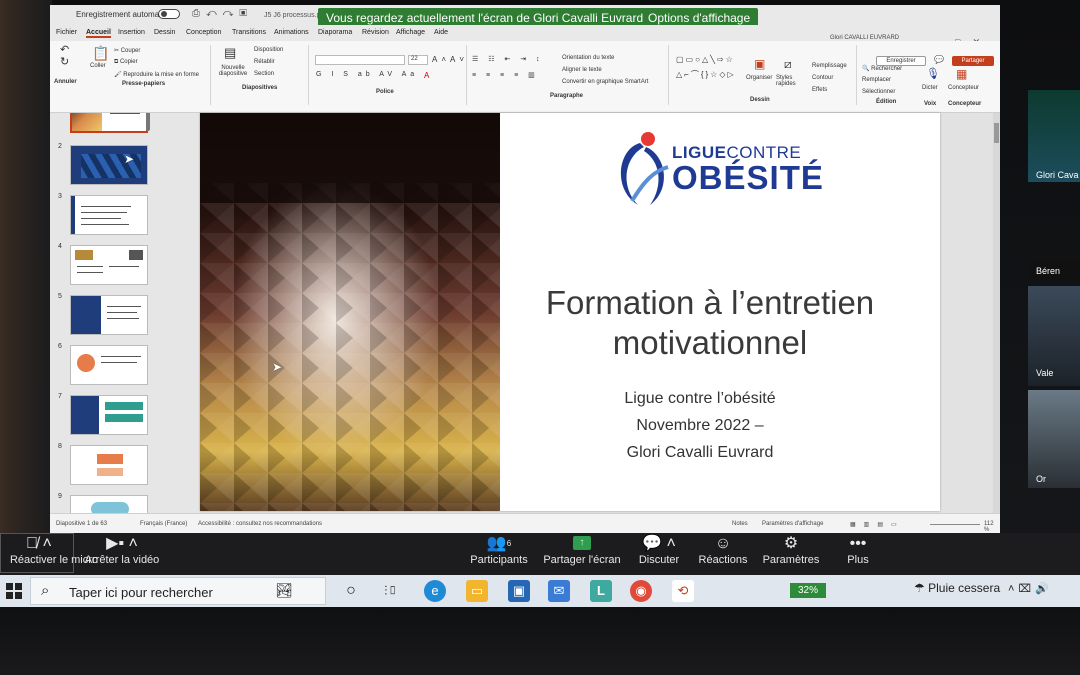 This screenshot has width=1080, height=675. What do you see at coordinates (156, 74) in the screenshot?
I see `format-painter-button: 🖌 Reproduire la mise en forme` at bounding box center [156, 74].